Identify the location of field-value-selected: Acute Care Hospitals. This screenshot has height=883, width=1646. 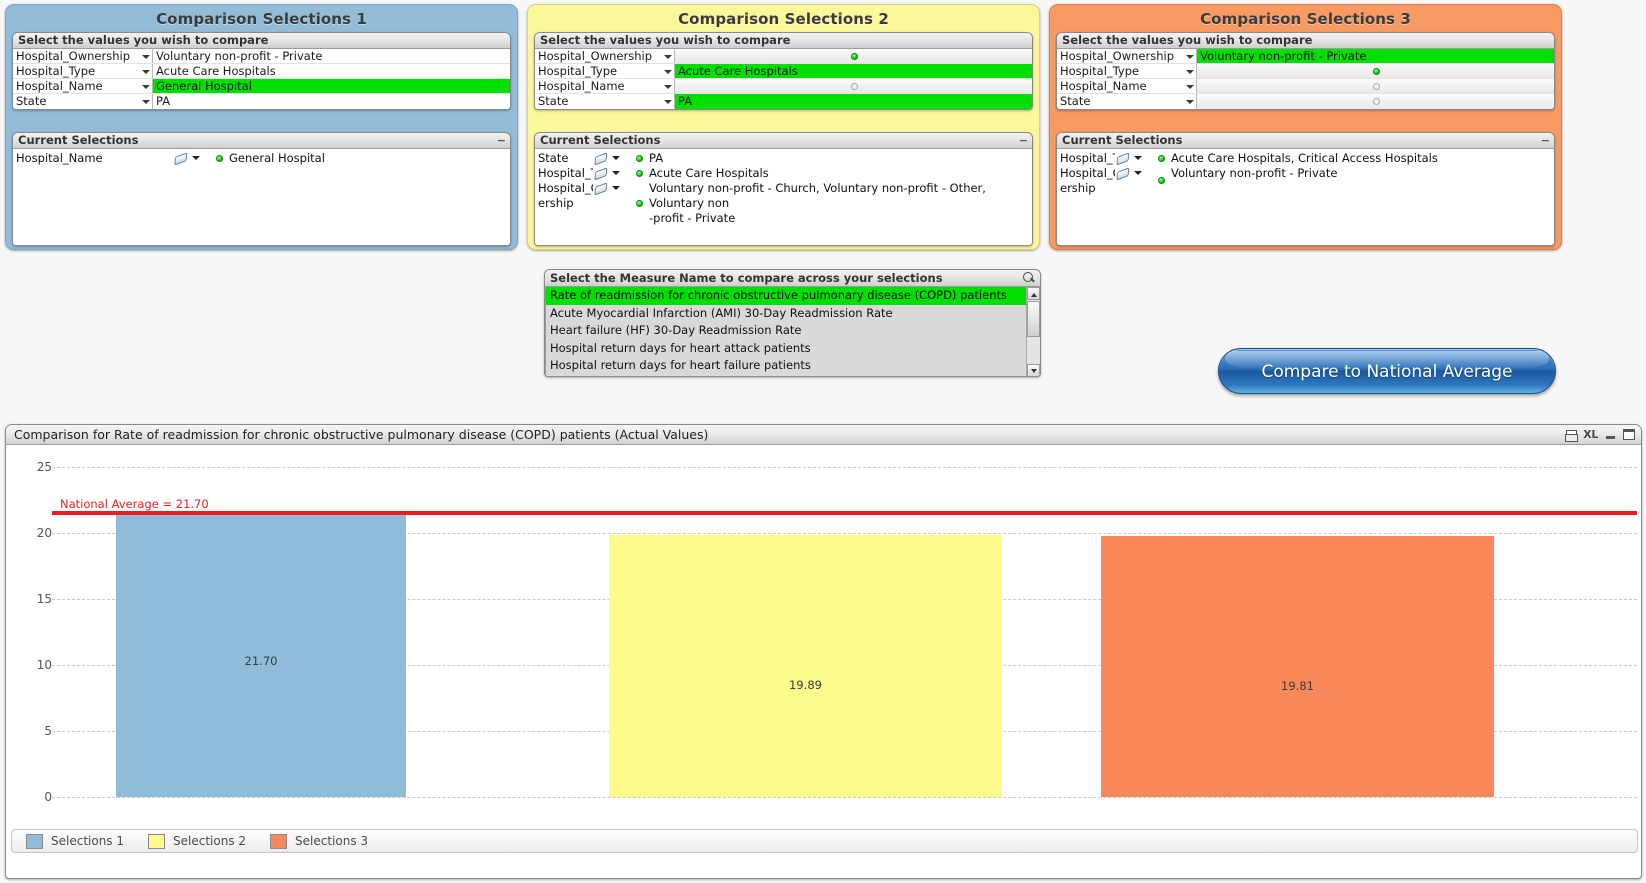
(853, 71).